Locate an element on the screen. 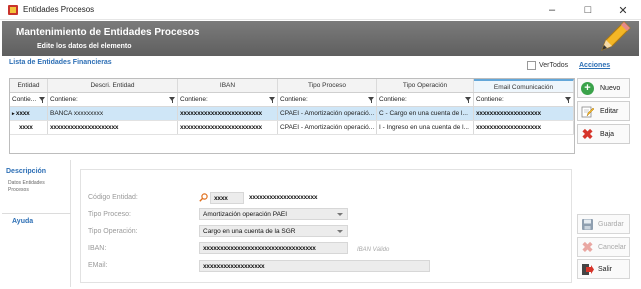 The image size is (641, 289). editar-label: Editar is located at coordinates (609, 111).